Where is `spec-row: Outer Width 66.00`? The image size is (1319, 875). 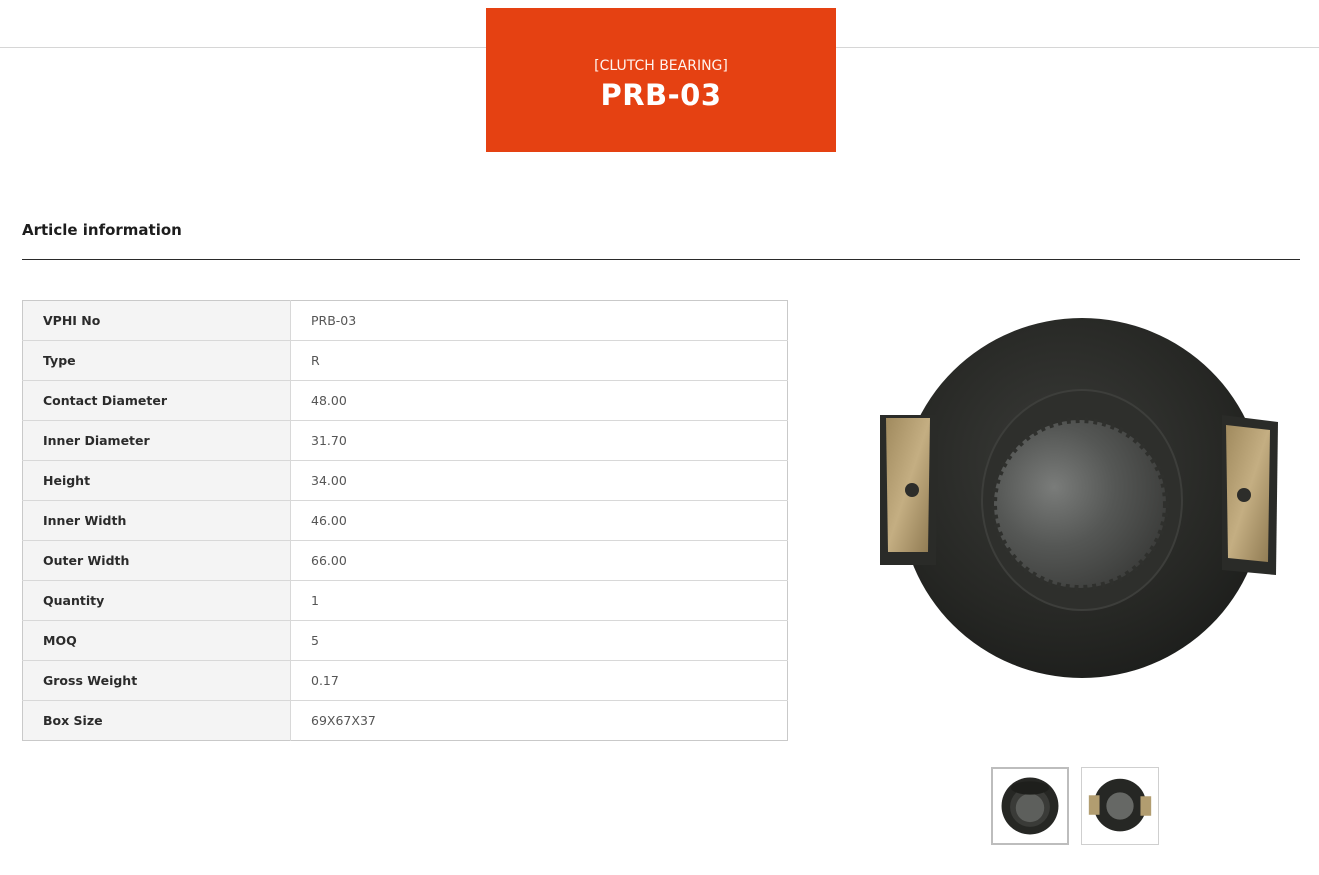 spec-row: Outer Width 66.00 is located at coordinates (405, 560).